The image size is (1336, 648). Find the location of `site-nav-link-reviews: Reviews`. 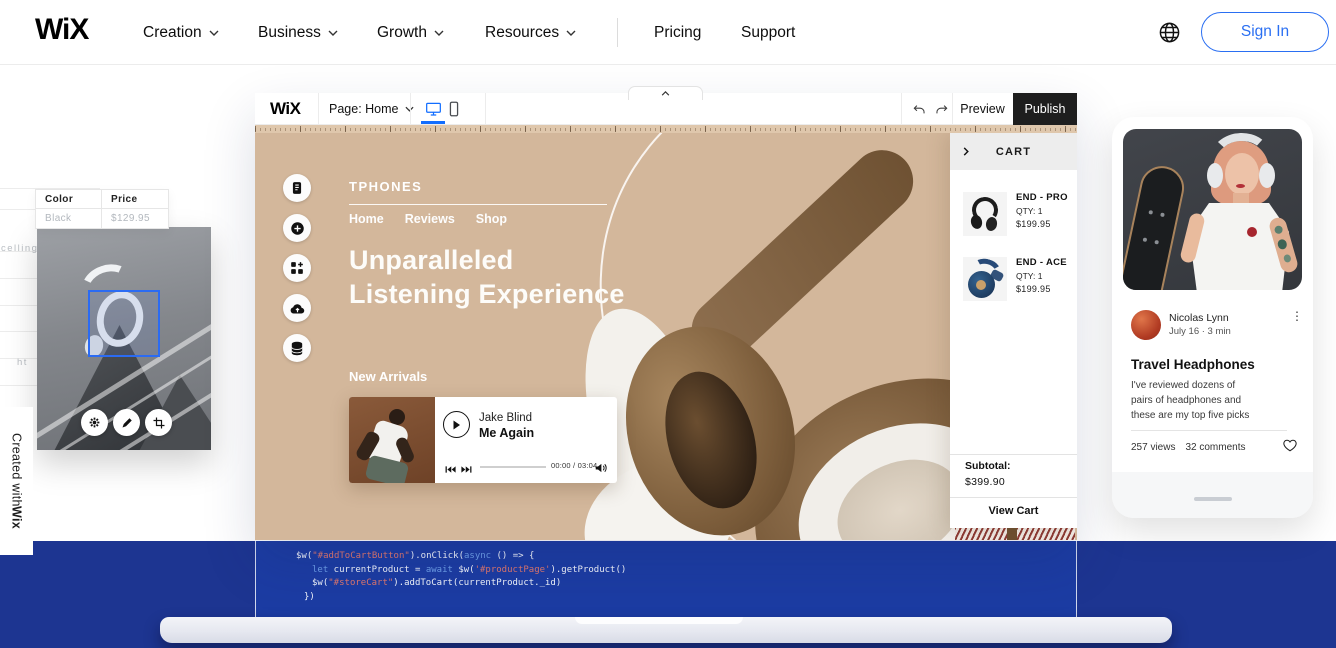

site-nav-link-reviews: Reviews is located at coordinates (430, 219).